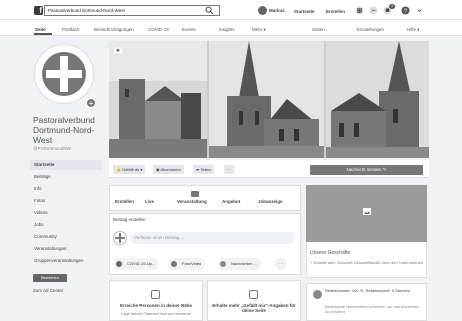 The height and width of the screenshot is (321, 462). I want to click on sidebar-item-jobs: Jobs, so click(66, 225).